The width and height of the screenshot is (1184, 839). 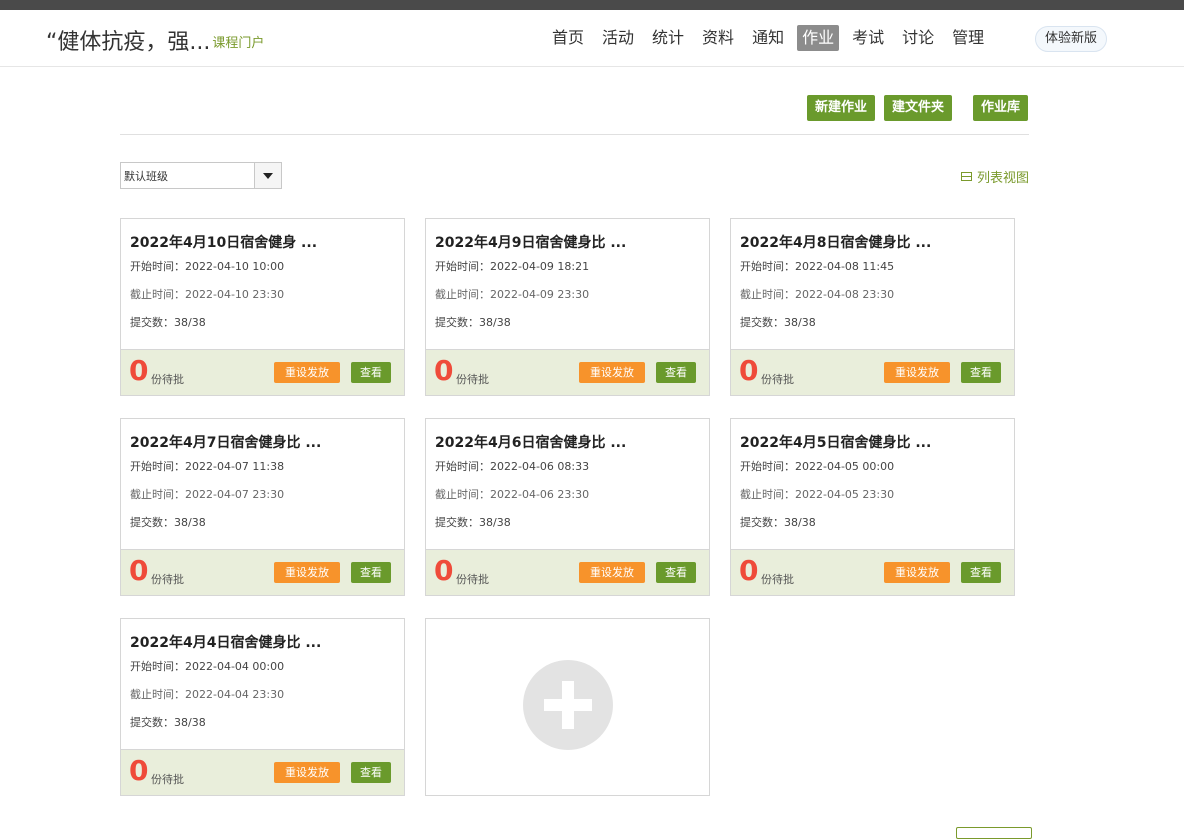 What do you see at coordinates (841, 108) in the screenshot?
I see `new-assignment-button: 新建作业` at bounding box center [841, 108].